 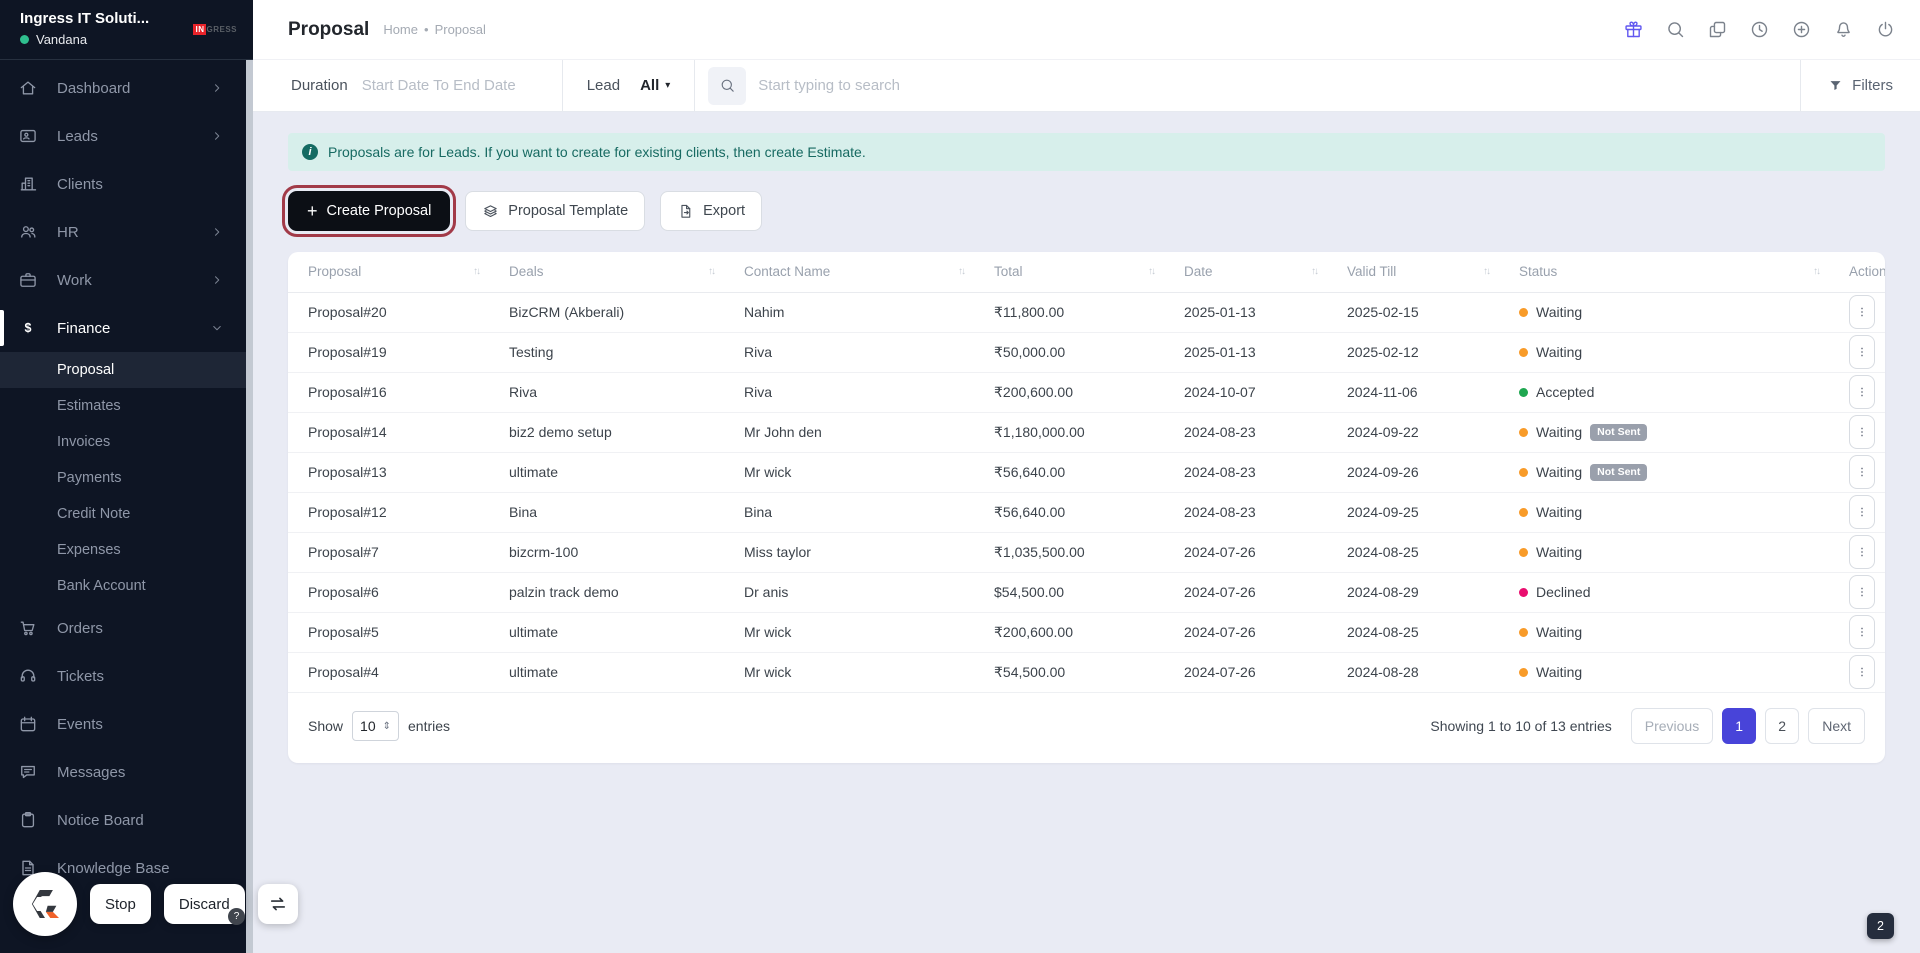 What do you see at coordinates (1383, 672) in the screenshot?
I see `valid-till-cell: 2024-08-28` at bounding box center [1383, 672].